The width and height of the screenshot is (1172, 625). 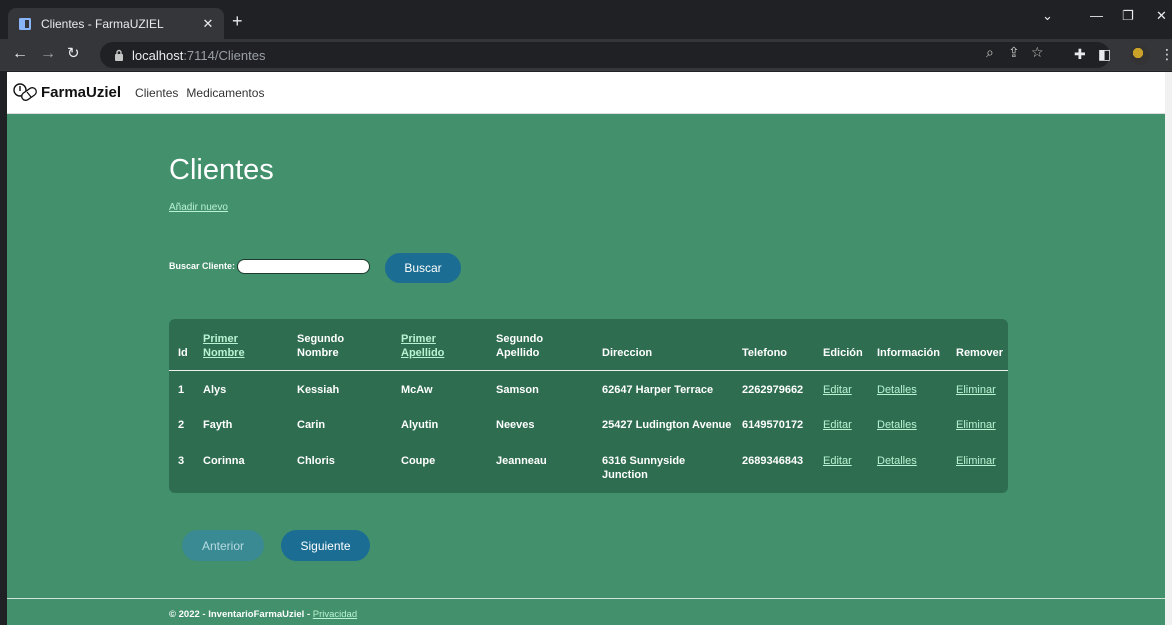 I want to click on cell-telefono: 6149570172, so click(x=773, y=425).